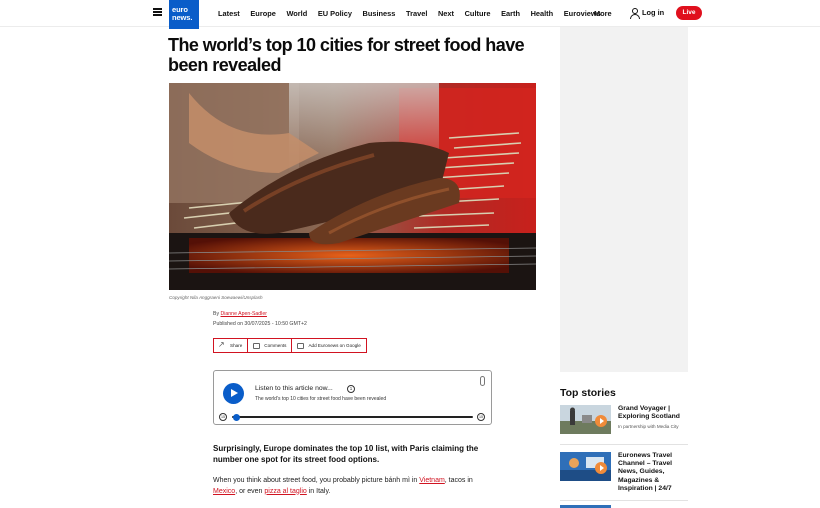 Image resolution: width=820 pixels, height=508 pixels. I want to click on author-link: Dianne Apen-Sadler, so click(244, 314).